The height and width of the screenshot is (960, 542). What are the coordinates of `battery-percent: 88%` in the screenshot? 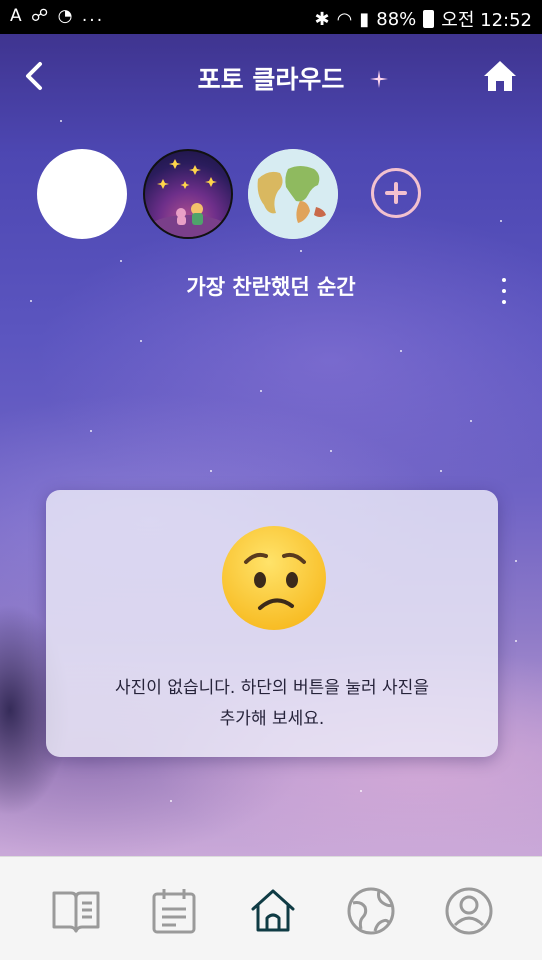 It's located at (396, 19).